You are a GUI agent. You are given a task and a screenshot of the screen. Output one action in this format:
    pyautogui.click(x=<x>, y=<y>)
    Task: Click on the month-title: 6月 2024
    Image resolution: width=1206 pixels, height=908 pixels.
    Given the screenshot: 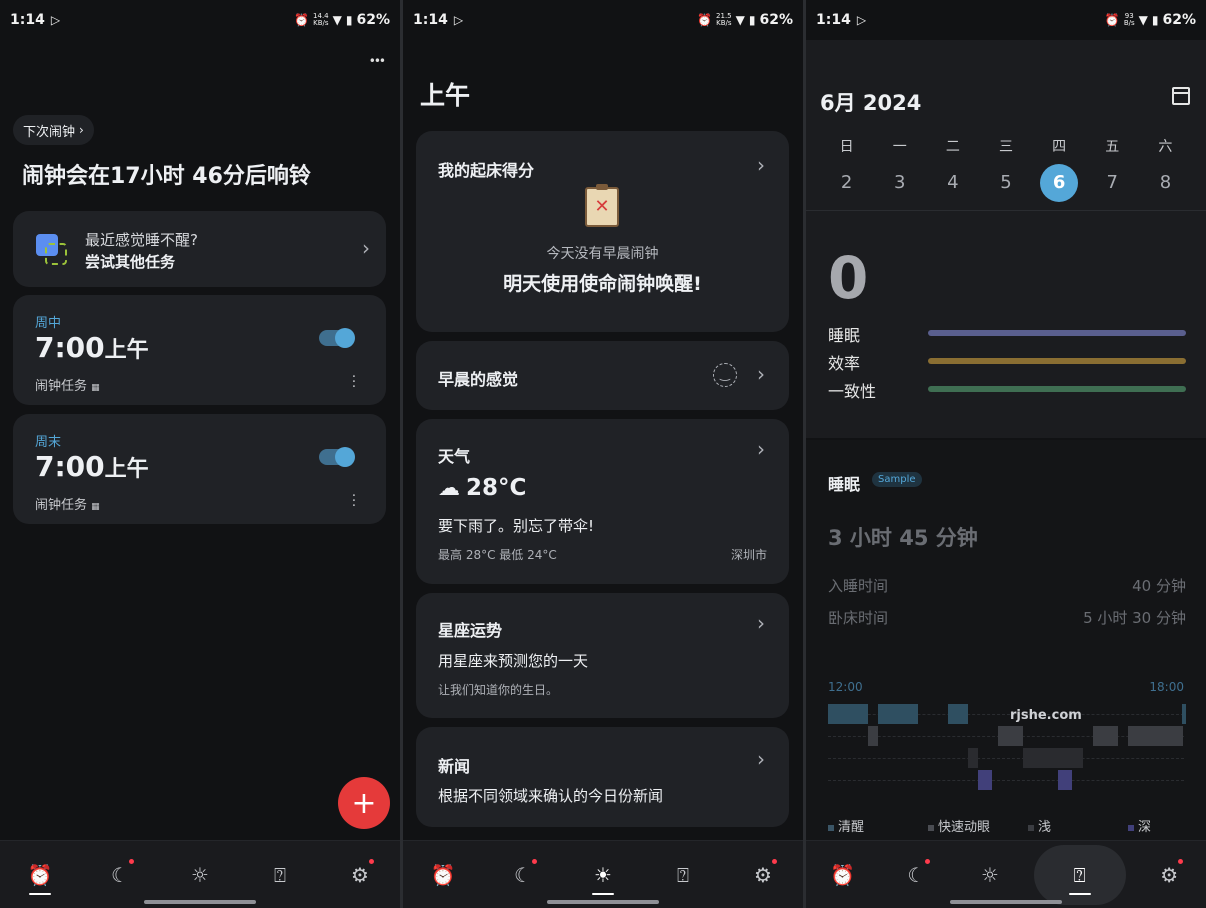 What is the action you would take?
    pyautogui.click(x=871, y=103)
    